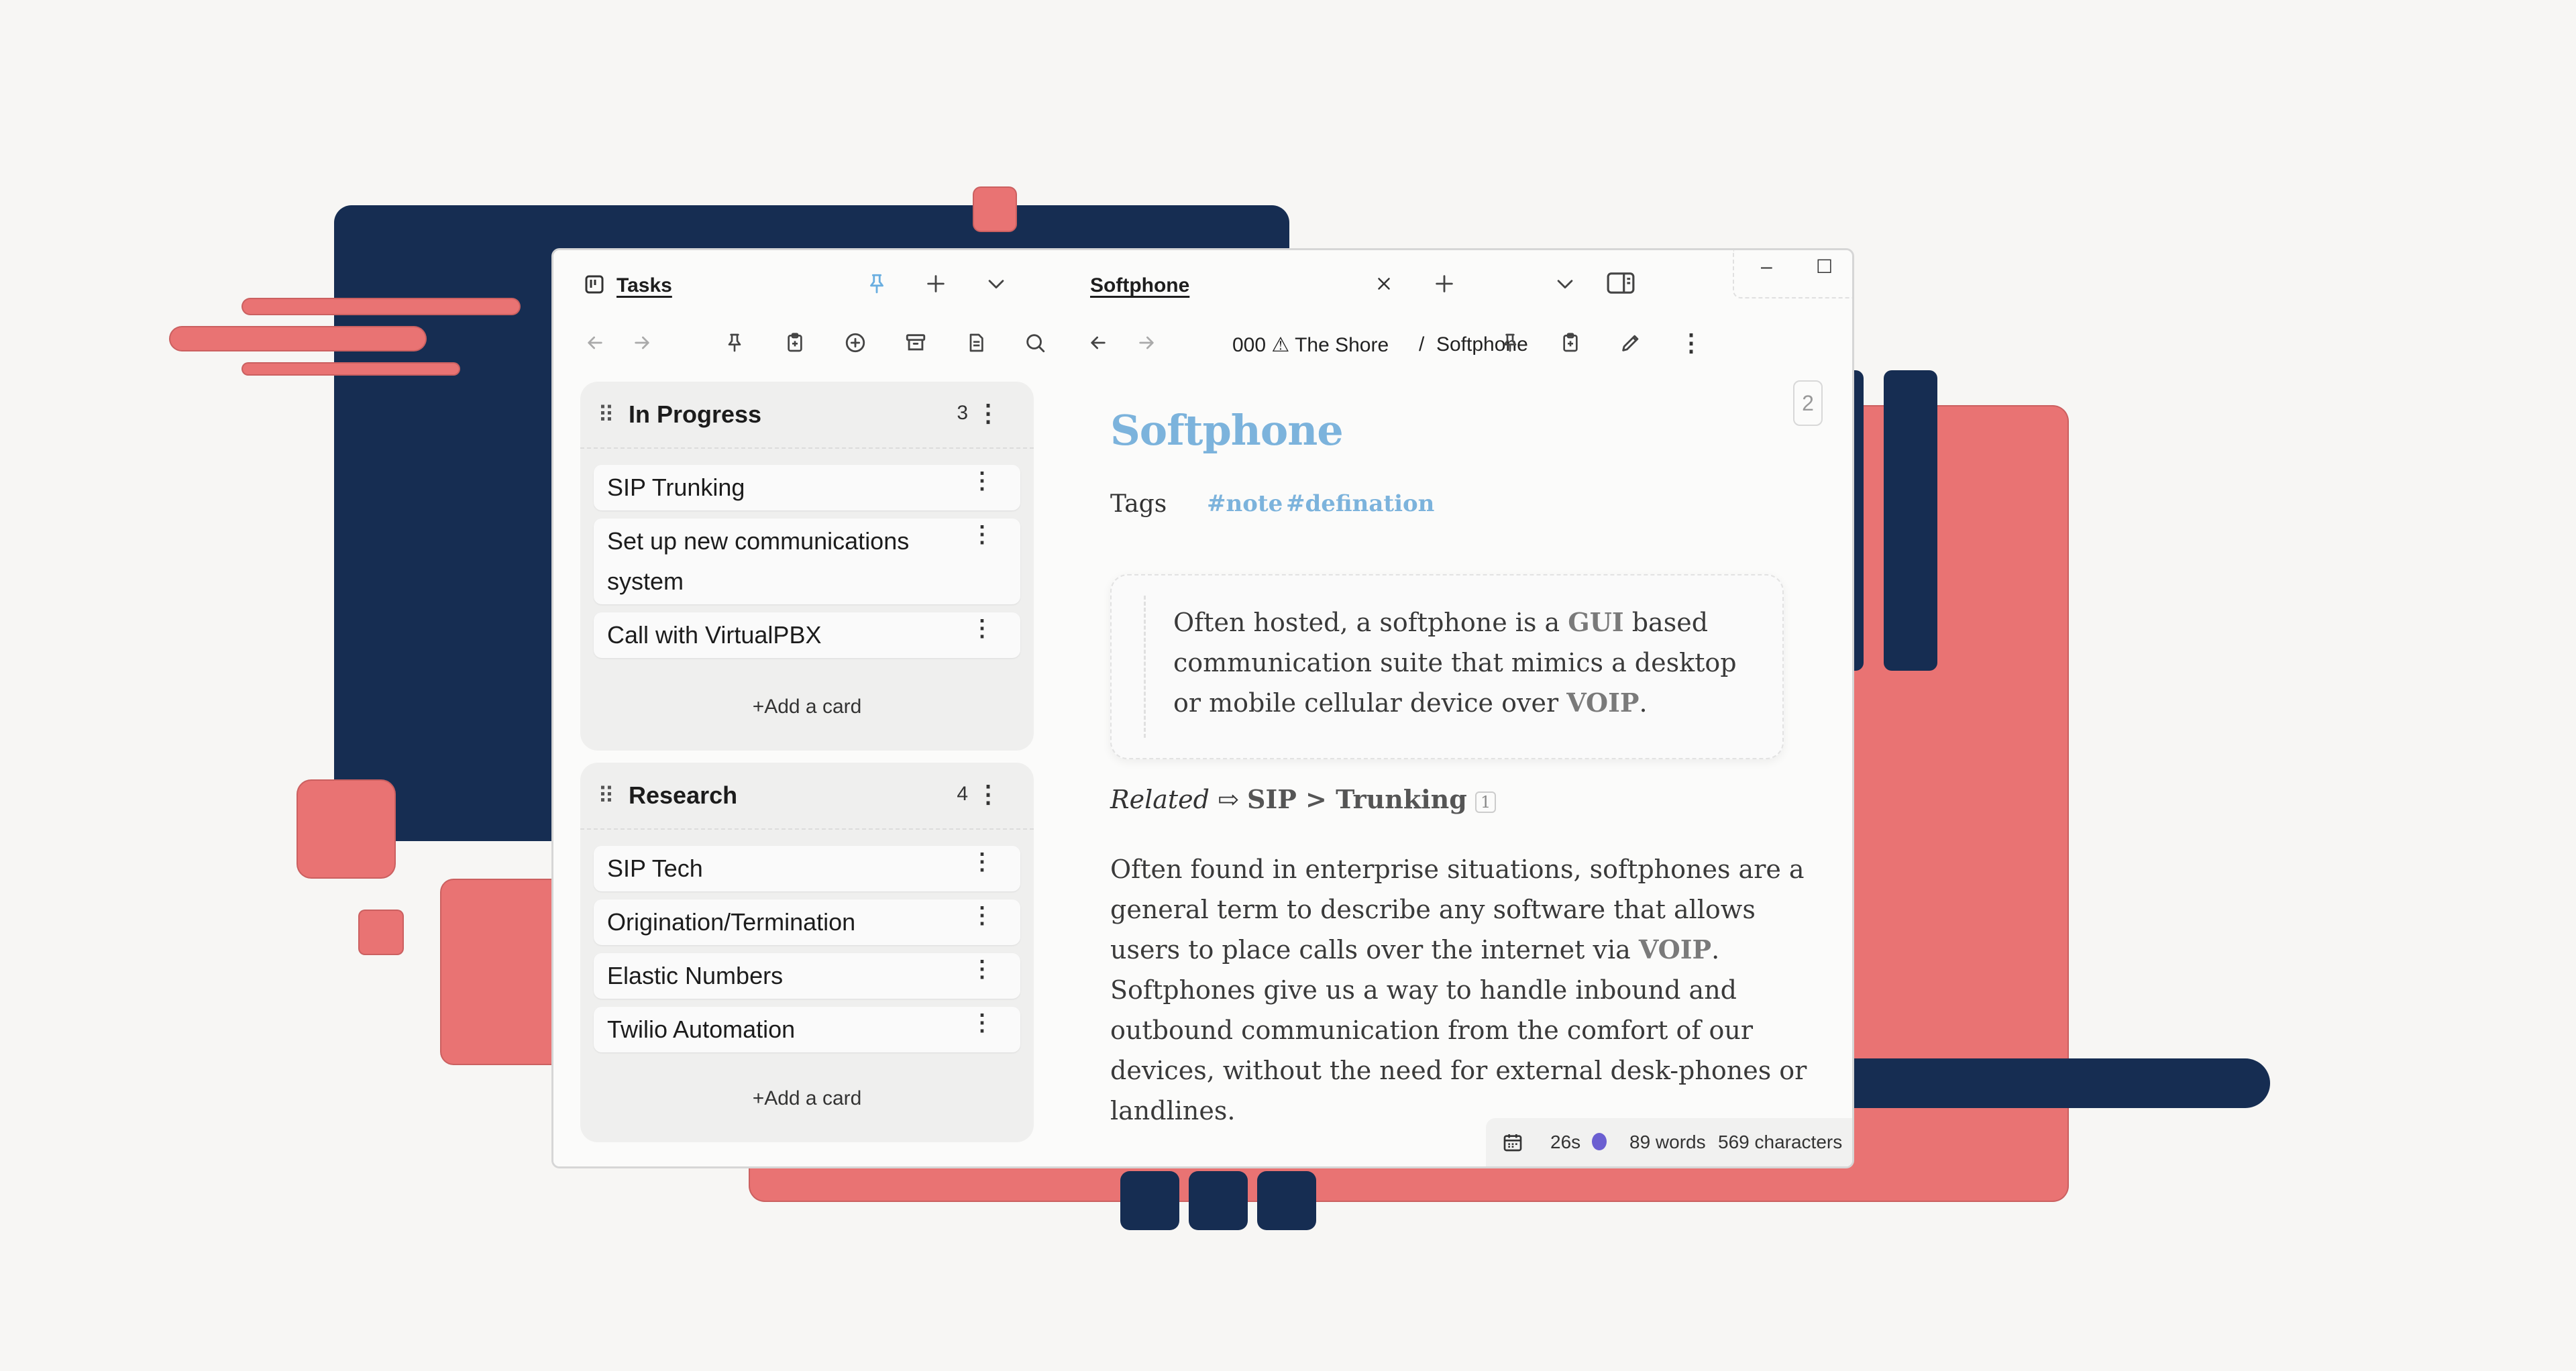  Describe the element at coordinates (346, 829) in the screenshot. I see `coral-square-left-large` at that location.